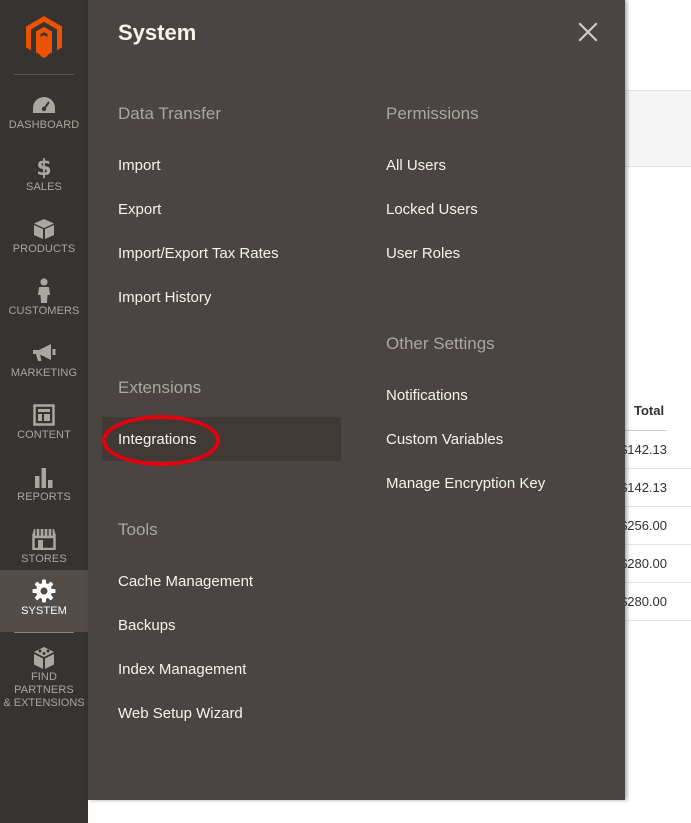  Describe the element at coordinates (198, 253) in the screenshot. I see `menu-link-import-export-tax-rates: Import/Export Tax Rates` at that location.